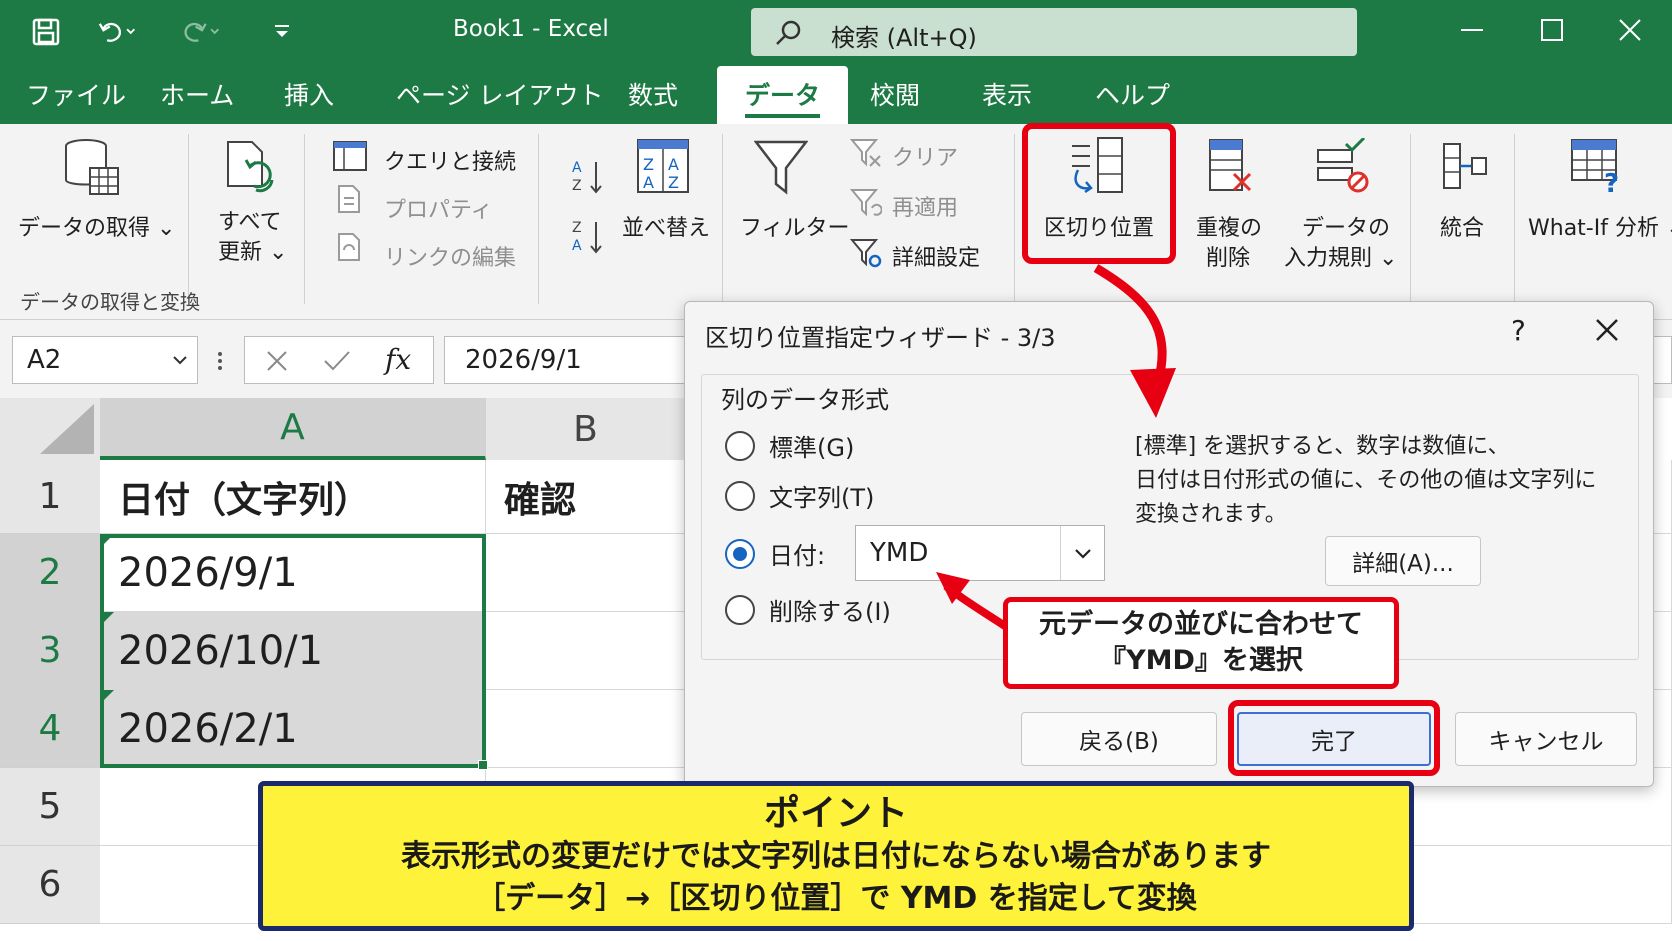 This screenshot has height=941, width=1672. I want to click on date-format-value: YMD, so click(899, 553).